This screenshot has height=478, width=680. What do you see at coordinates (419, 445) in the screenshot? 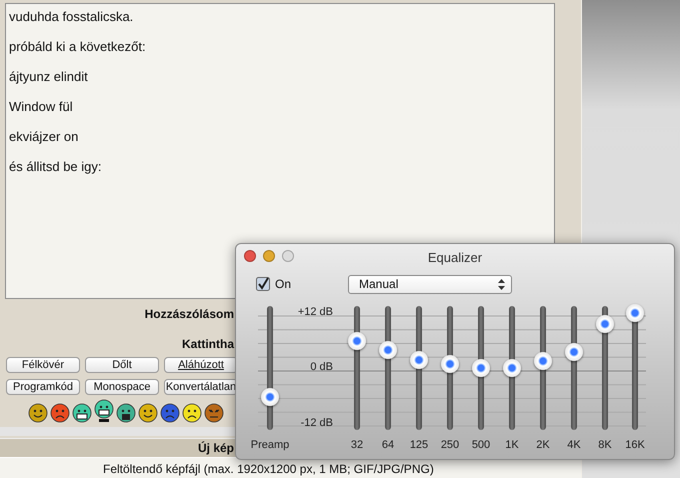
I see `slider-label: 125` at bounding box center [419, 445].